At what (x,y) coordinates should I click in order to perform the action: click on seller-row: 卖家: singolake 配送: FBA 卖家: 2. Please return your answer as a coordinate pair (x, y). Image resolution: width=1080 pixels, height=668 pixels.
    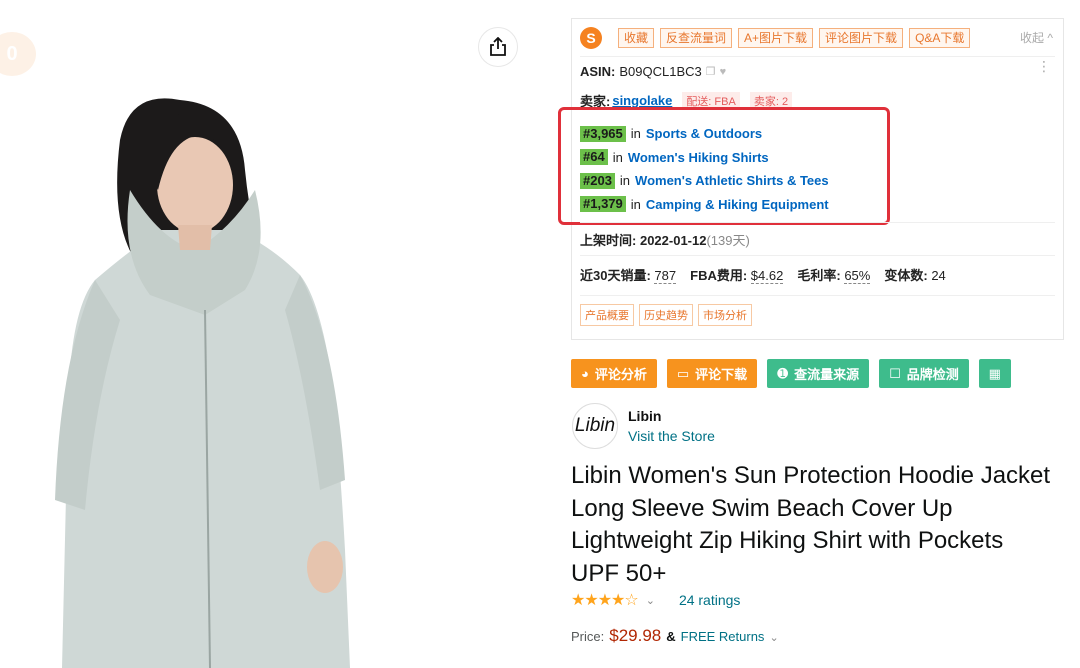
    Looking at the image, I should click on (686, 100).